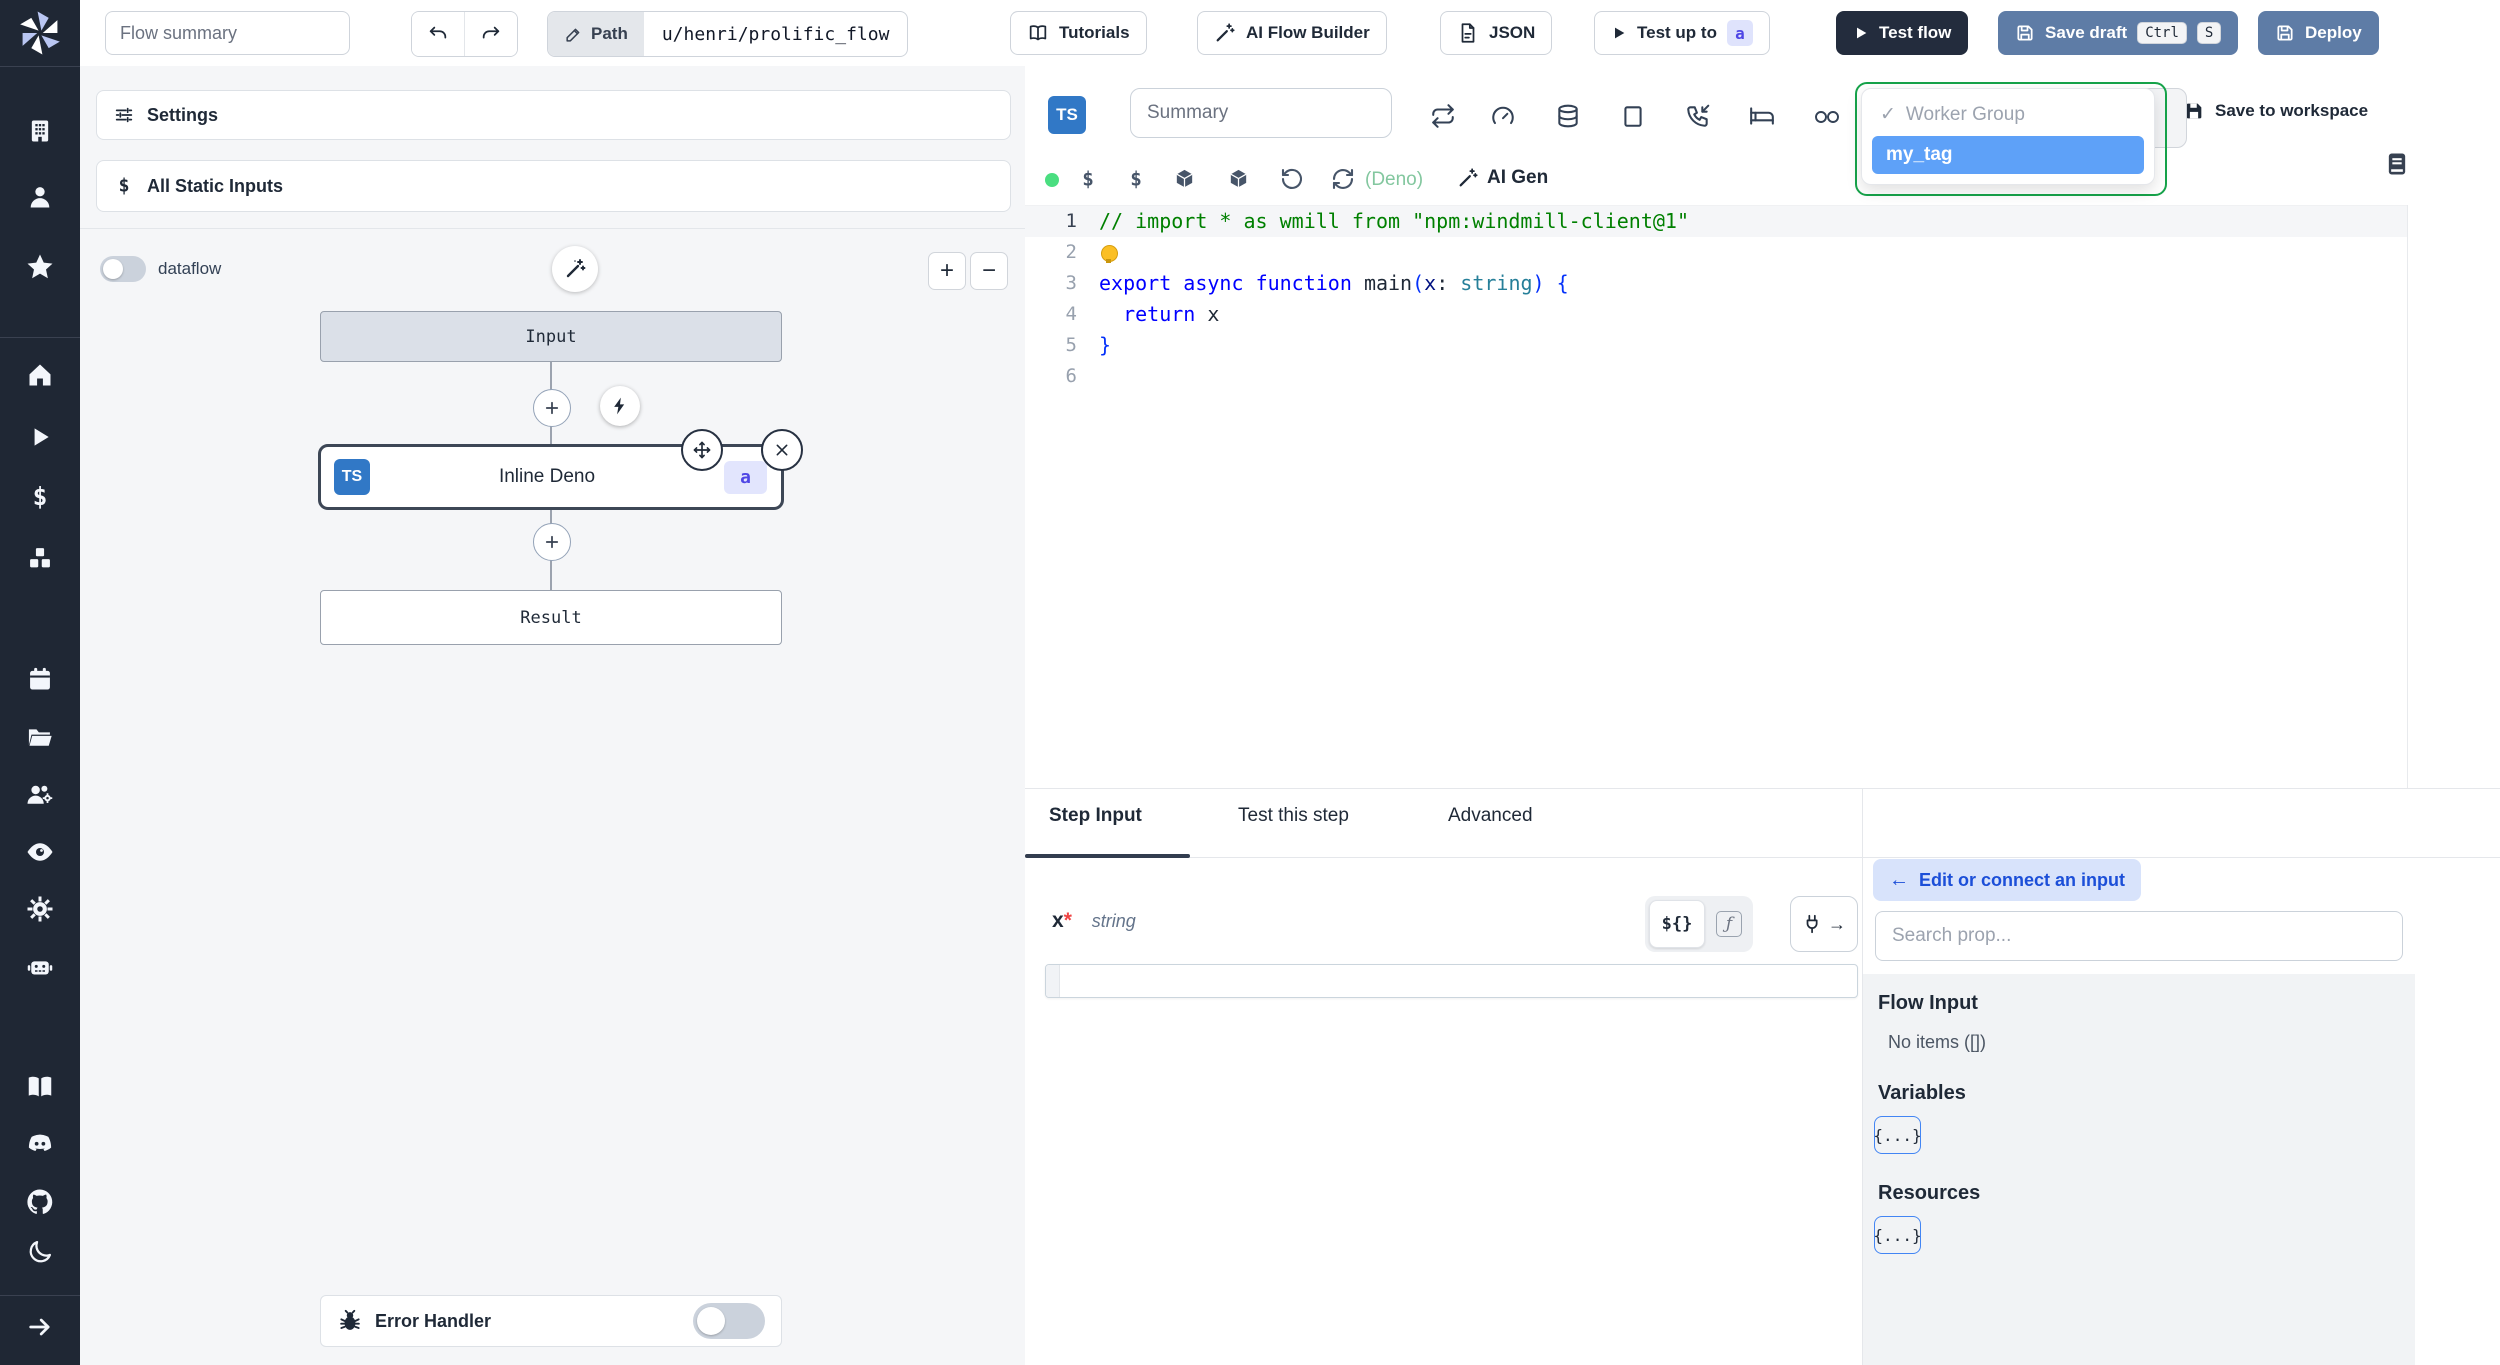  Describe the element at coordinates (1698, 116) in the screenshot. I see `suspend-phone-incoming-icon` at that location.